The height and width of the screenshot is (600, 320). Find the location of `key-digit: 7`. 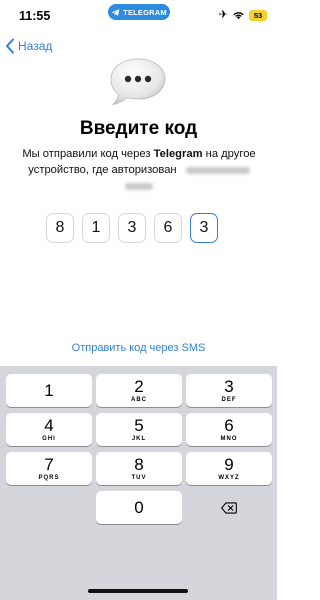

key-digit: 7 is located at coordinates (49, 464).